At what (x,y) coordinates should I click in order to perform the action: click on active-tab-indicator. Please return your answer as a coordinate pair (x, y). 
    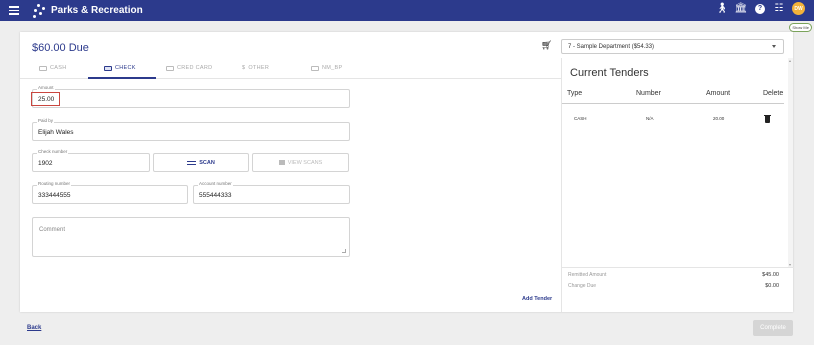
    Looking at the image, I should click on (122, 78).